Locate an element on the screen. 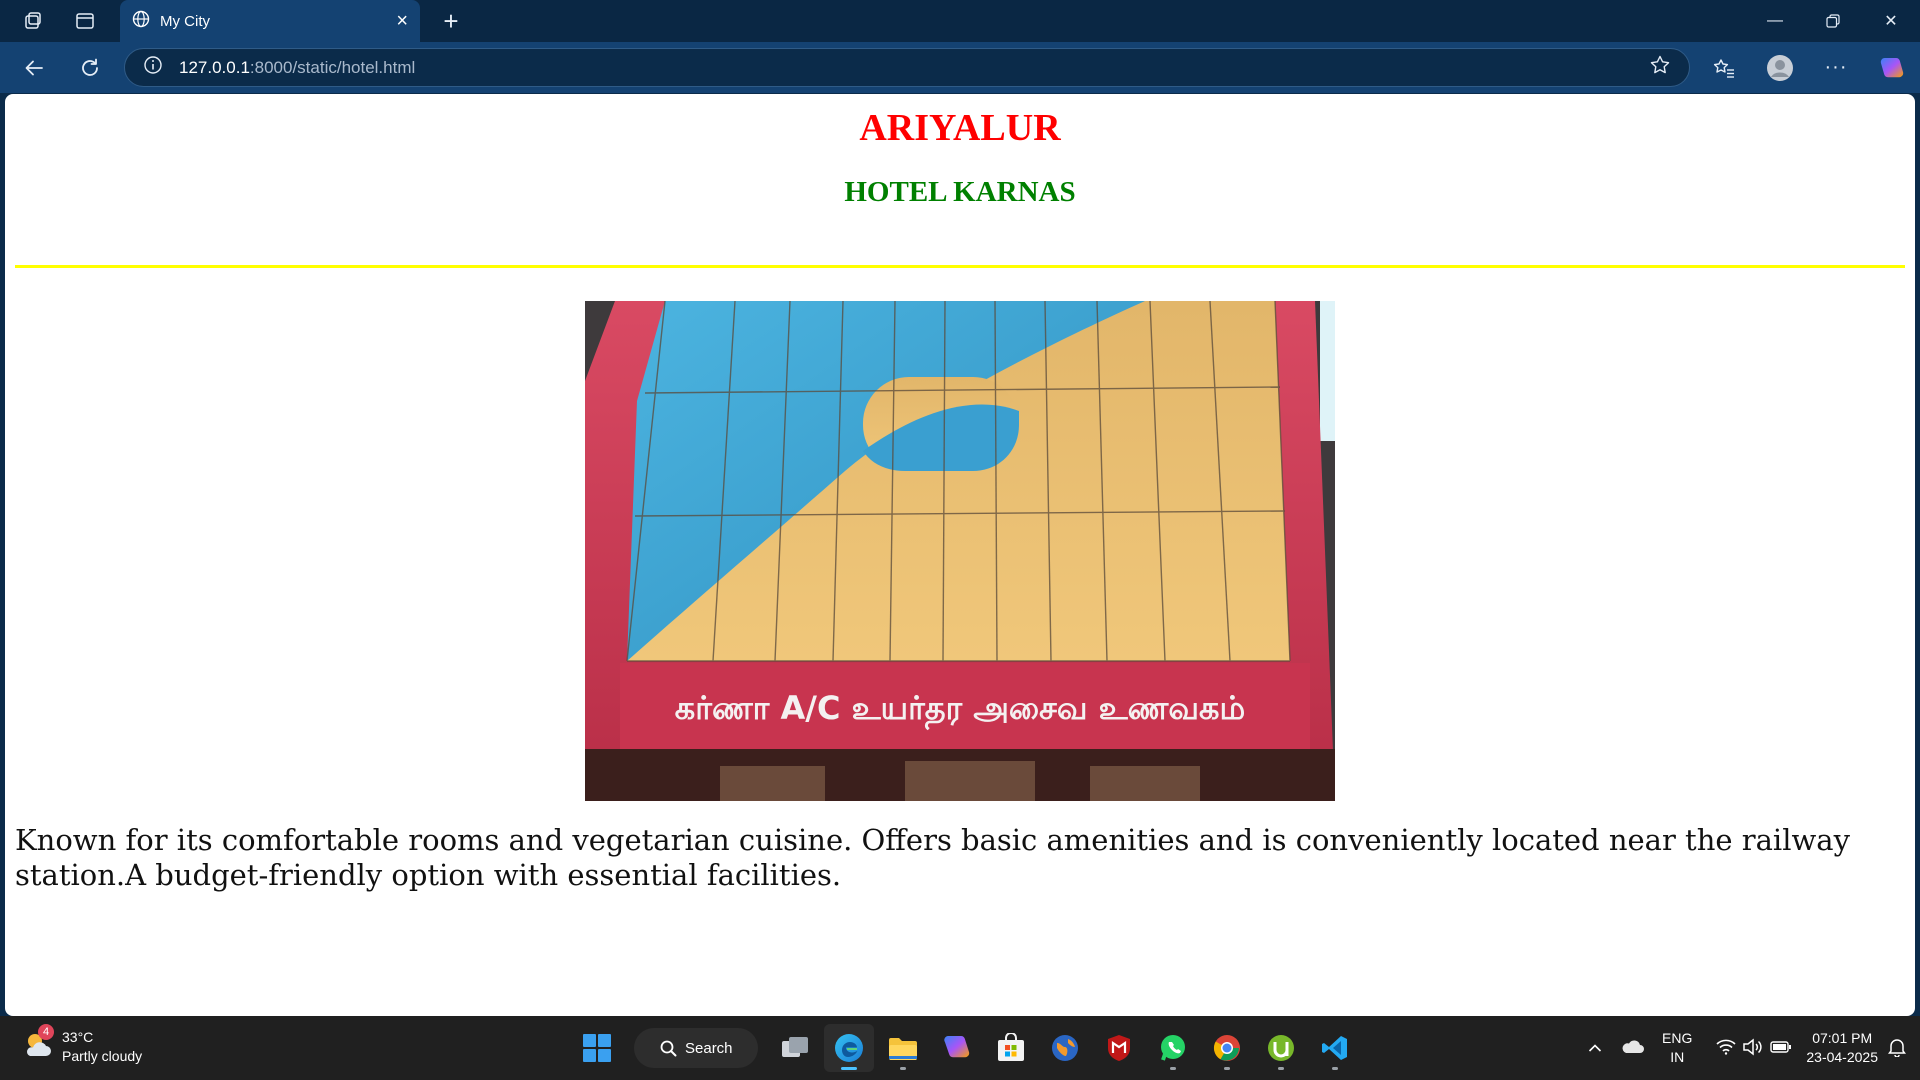 Image resolution: width=1920 pixels, height=1080 pixels. vscode-icon is located at coordinates (1335, 1048).